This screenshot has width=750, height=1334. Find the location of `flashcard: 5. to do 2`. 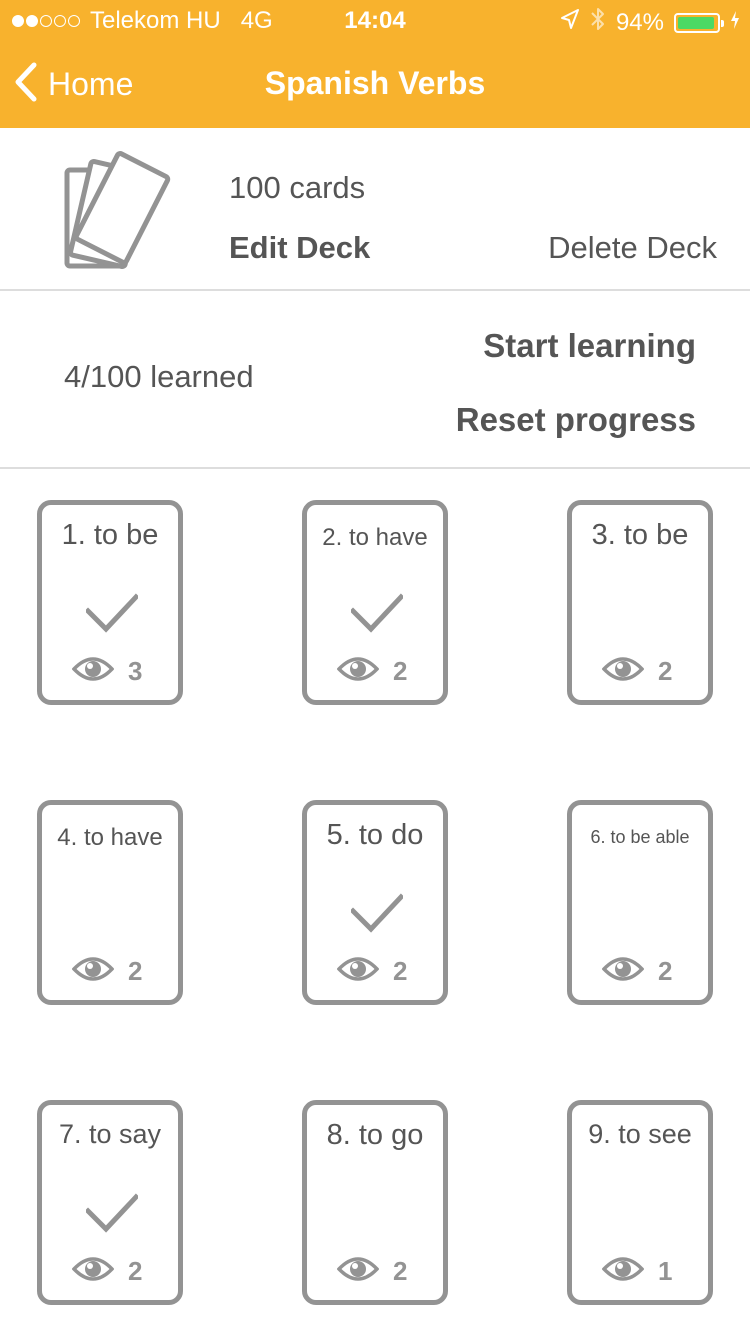

flashcard: 5. to do 2 is located at coordinates (375, 902).